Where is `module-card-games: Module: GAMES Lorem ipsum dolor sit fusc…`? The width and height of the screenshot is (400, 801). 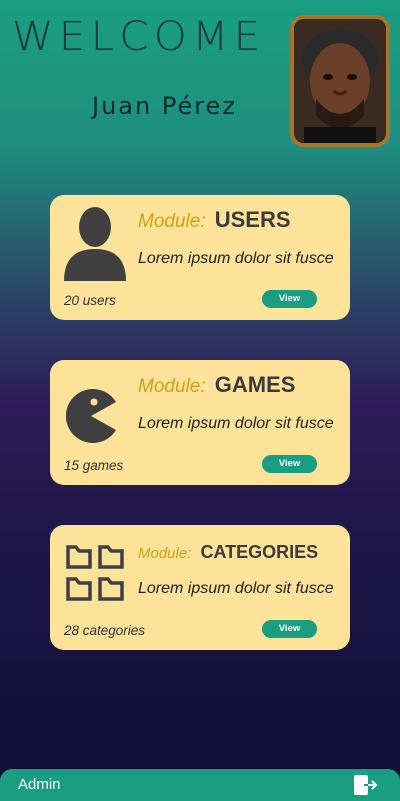 module-card-games: Module: GAMES Lorem ipsum dolor sit fusc… is located at coordinates (200, 422).